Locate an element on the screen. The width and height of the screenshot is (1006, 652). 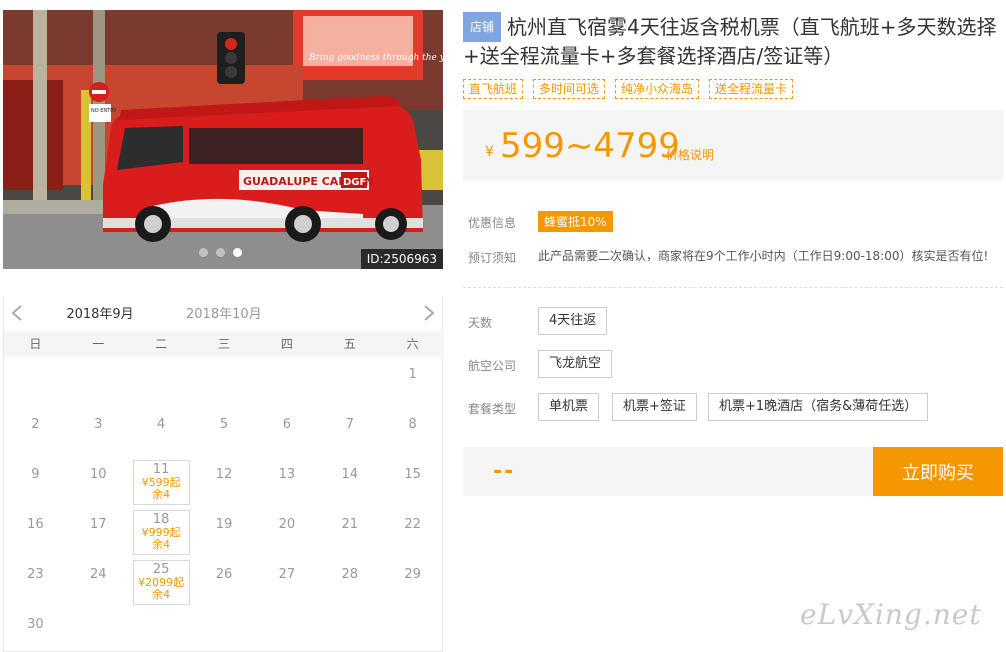
price-range: 599~4799 is located at coordinates (590, 146).